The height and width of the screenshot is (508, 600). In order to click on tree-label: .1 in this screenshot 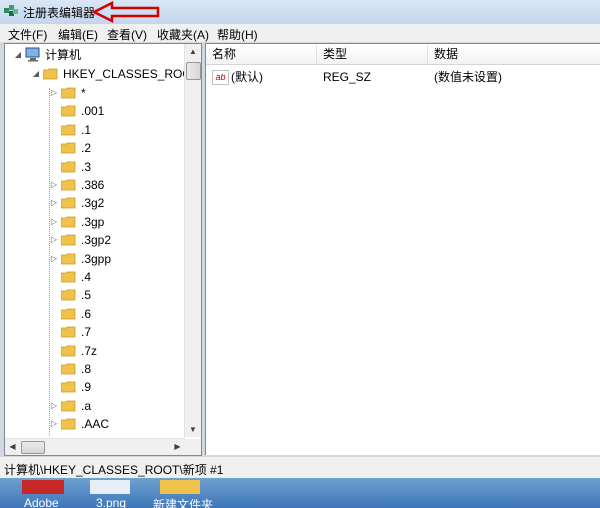, I will do `click(86, 129)`.